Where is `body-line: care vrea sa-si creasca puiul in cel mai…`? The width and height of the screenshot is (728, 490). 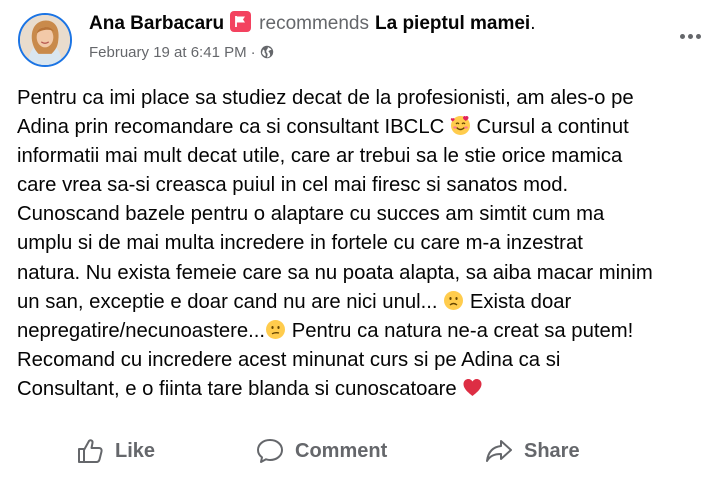 body-line: care vrea sa-si creasca puiul in cel mai… is located at coordinates (367, 185).